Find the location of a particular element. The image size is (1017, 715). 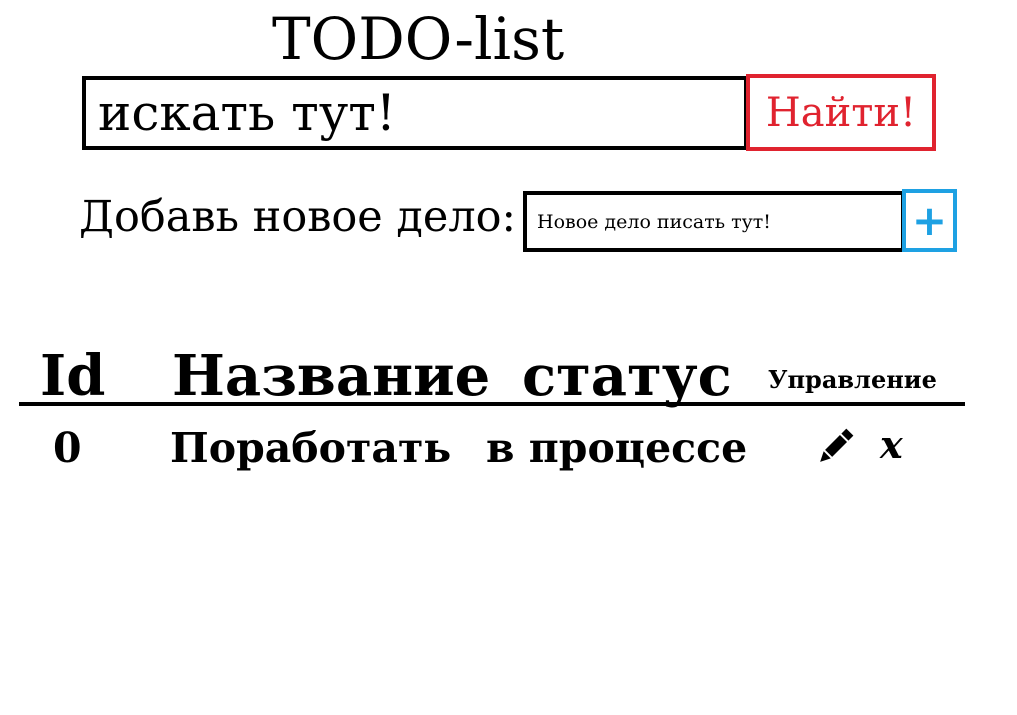

column-header-actions: Управление is located at coordinates (852, 379).